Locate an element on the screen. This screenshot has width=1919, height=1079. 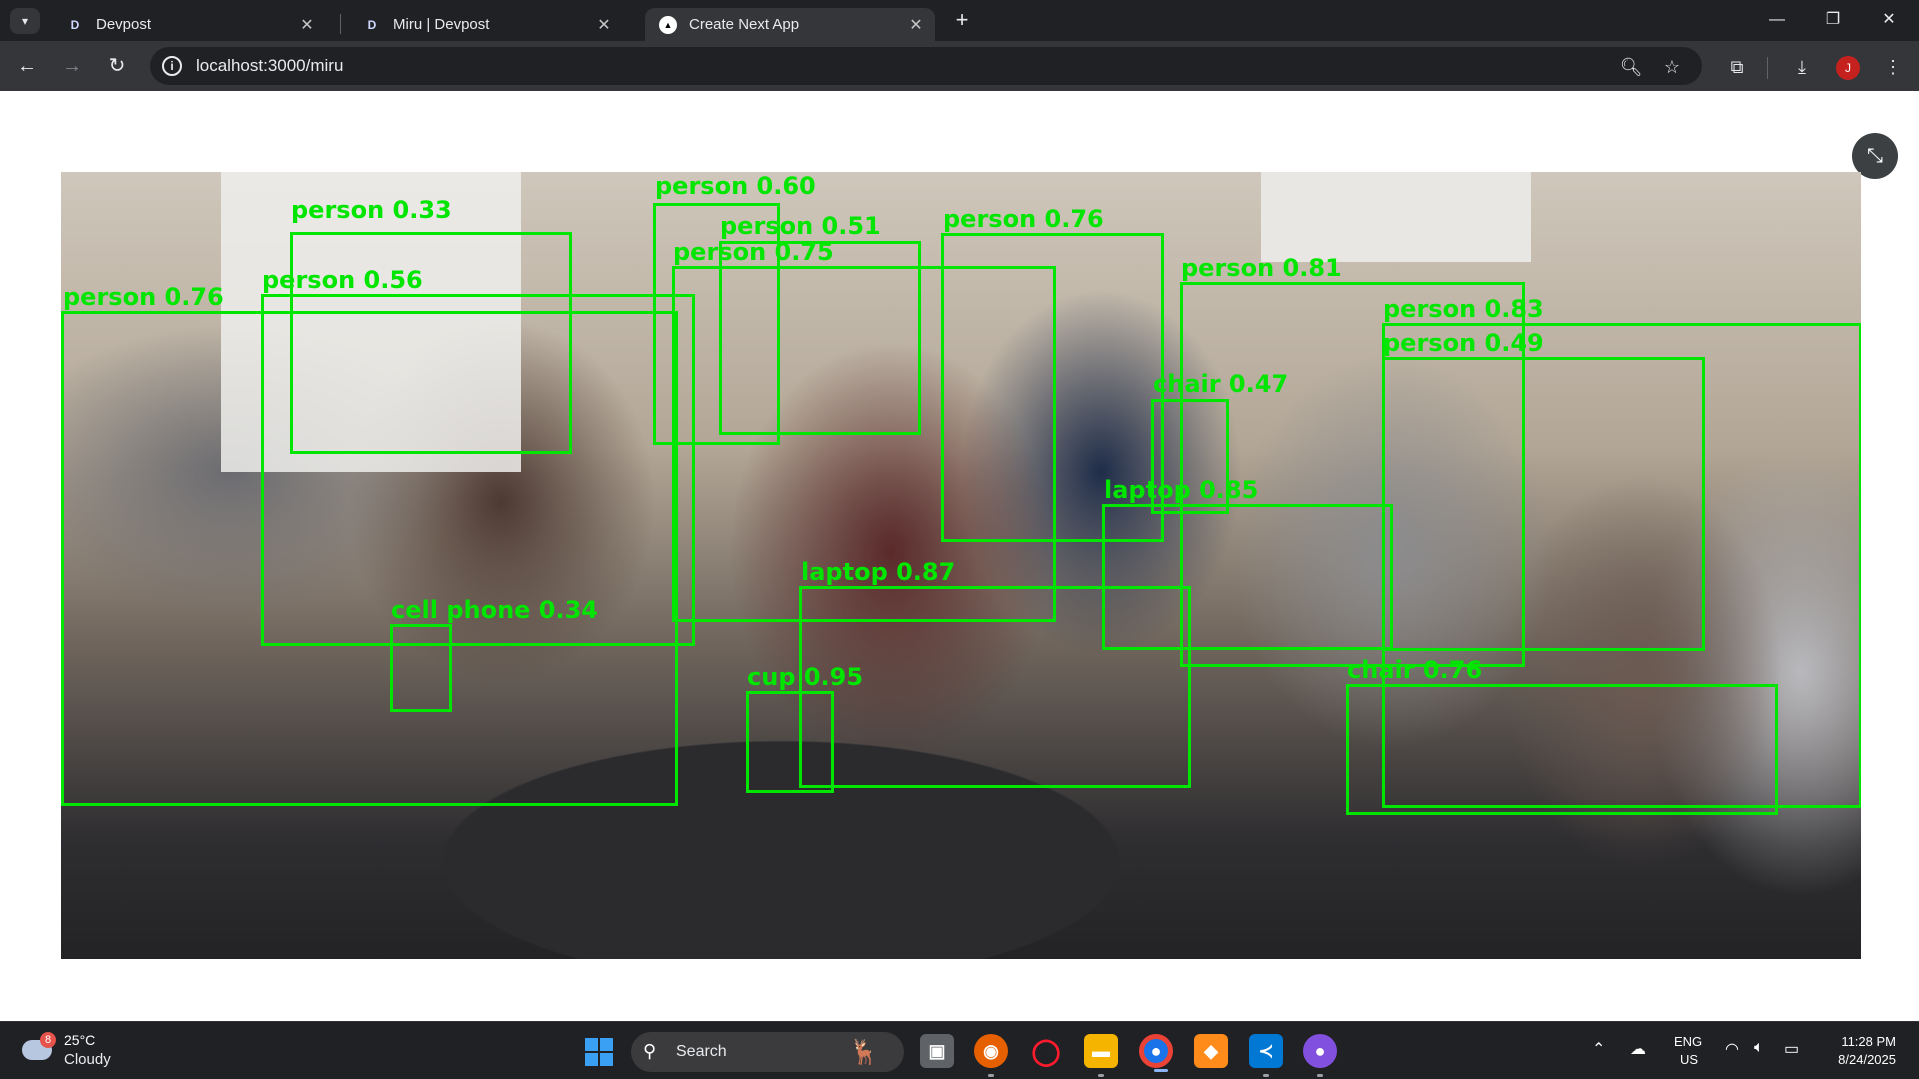
vscode-icon: ≺ is located at coordinates (1266, 1055).